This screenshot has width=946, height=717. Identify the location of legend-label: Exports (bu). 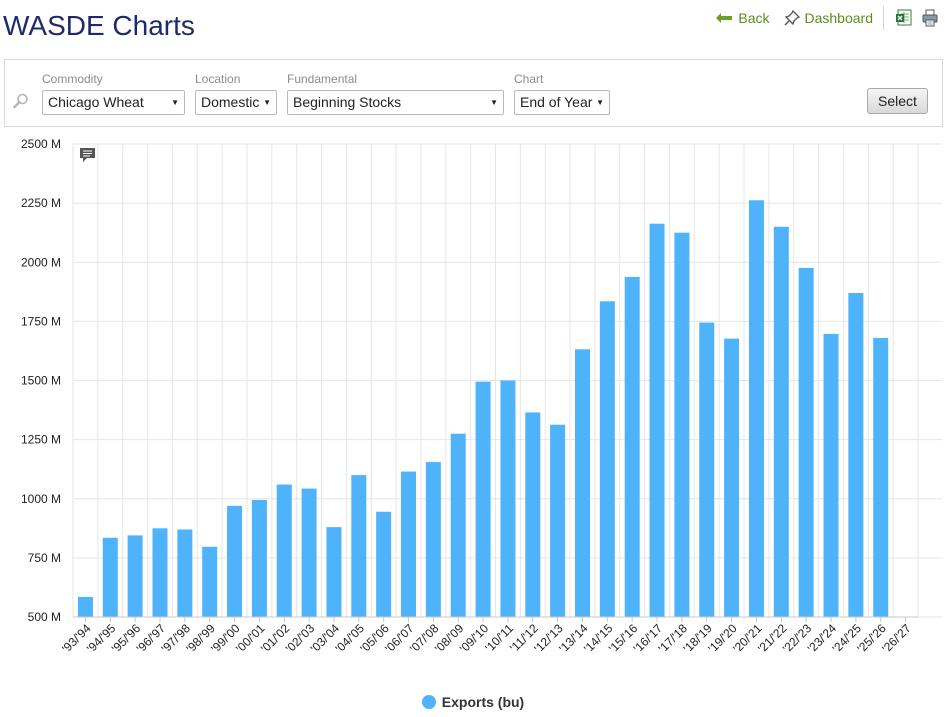
(483, 702).